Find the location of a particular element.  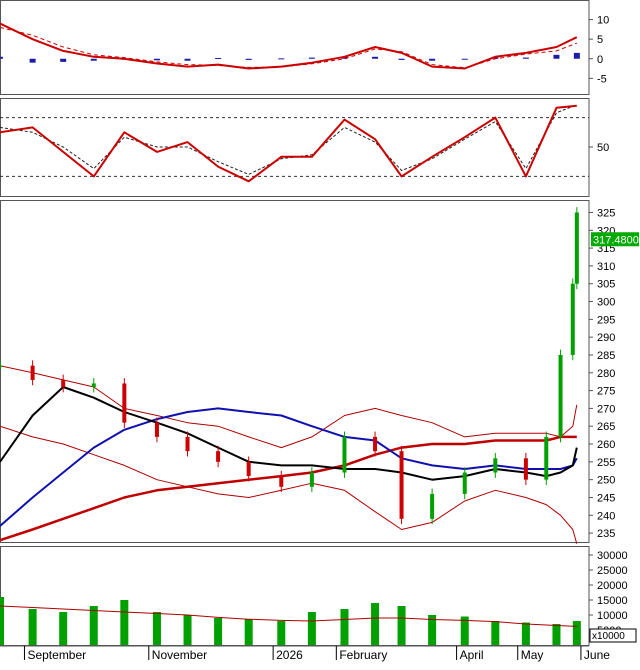

price-y-tick-label: 275 is located at coordinates (606, 392).